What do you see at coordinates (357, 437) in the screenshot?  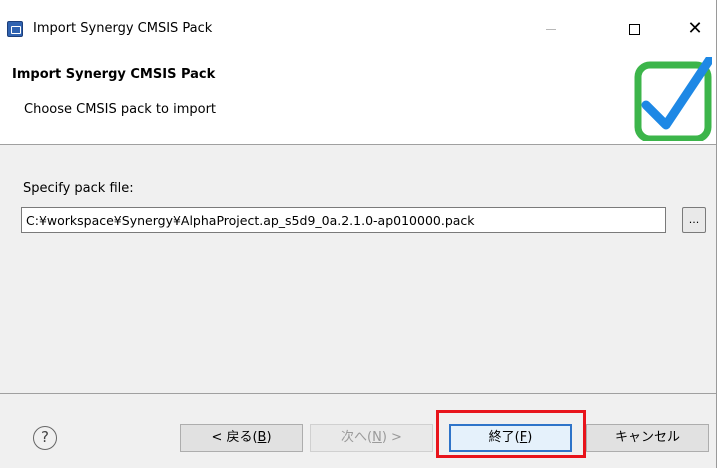 I see `next-label: 次へ(` at bounding box center [357, 437].